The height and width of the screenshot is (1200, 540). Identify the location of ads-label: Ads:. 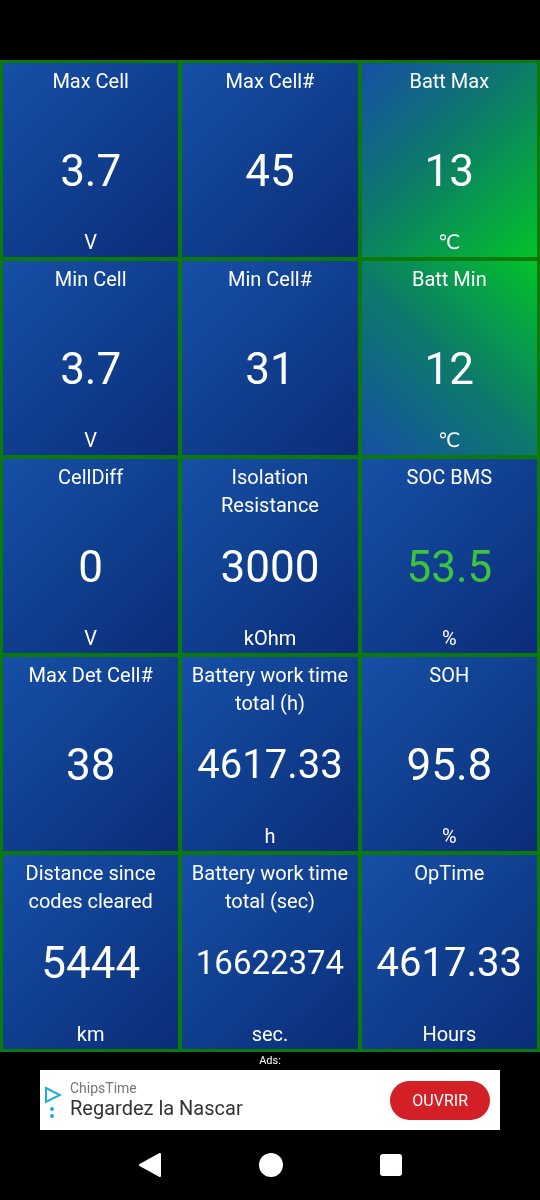
(270, 1061).